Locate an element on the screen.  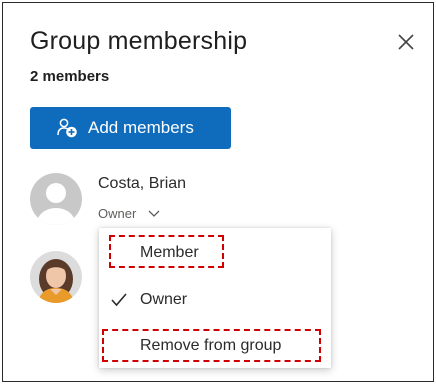
menu-item-owner: Owner is located at coordinates (215, 300).